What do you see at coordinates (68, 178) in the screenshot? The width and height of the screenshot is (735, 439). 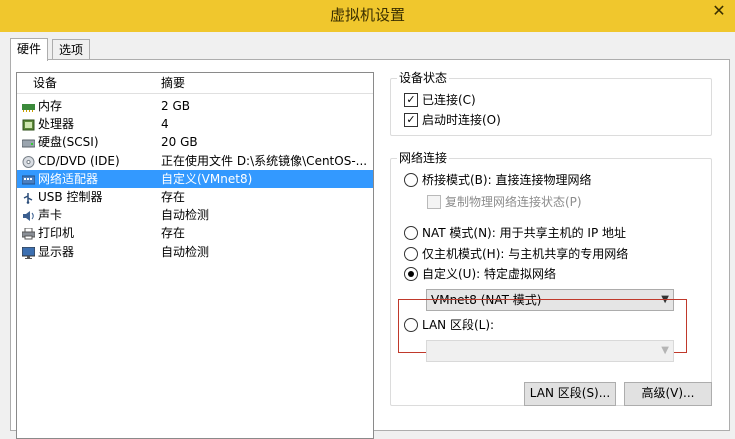 I see `device-name: 网络适配器` at bounding box center [68, 178].